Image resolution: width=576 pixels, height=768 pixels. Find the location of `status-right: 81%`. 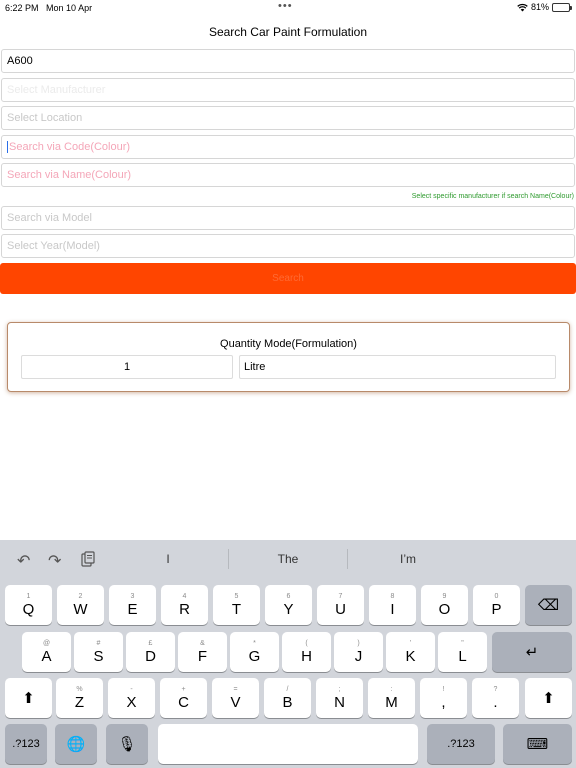

status-right: 81% is located at coordinates (544, 7).